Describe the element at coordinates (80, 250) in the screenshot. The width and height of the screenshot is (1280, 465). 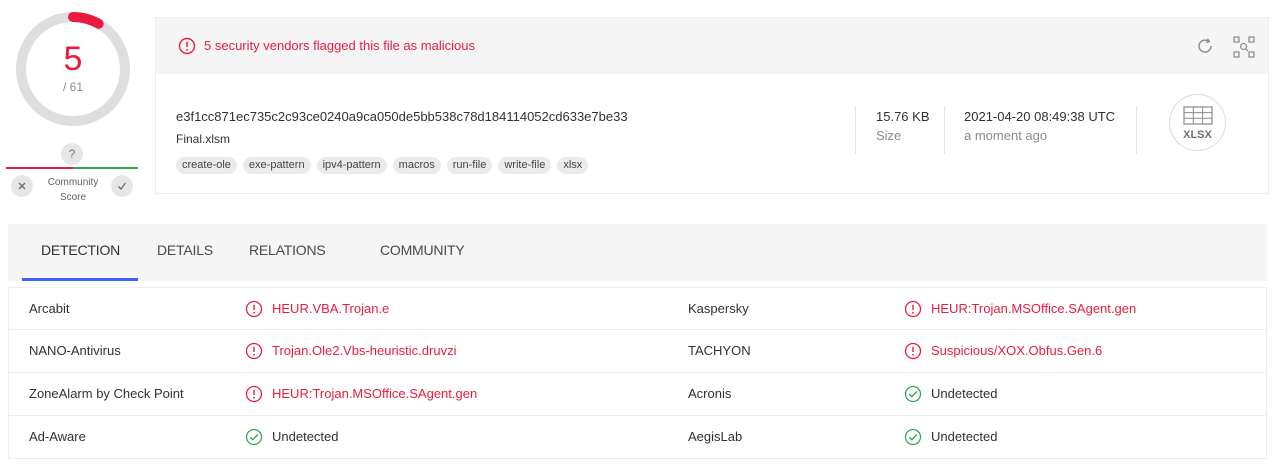
I see `tab-detection: DETECTION` at that location.